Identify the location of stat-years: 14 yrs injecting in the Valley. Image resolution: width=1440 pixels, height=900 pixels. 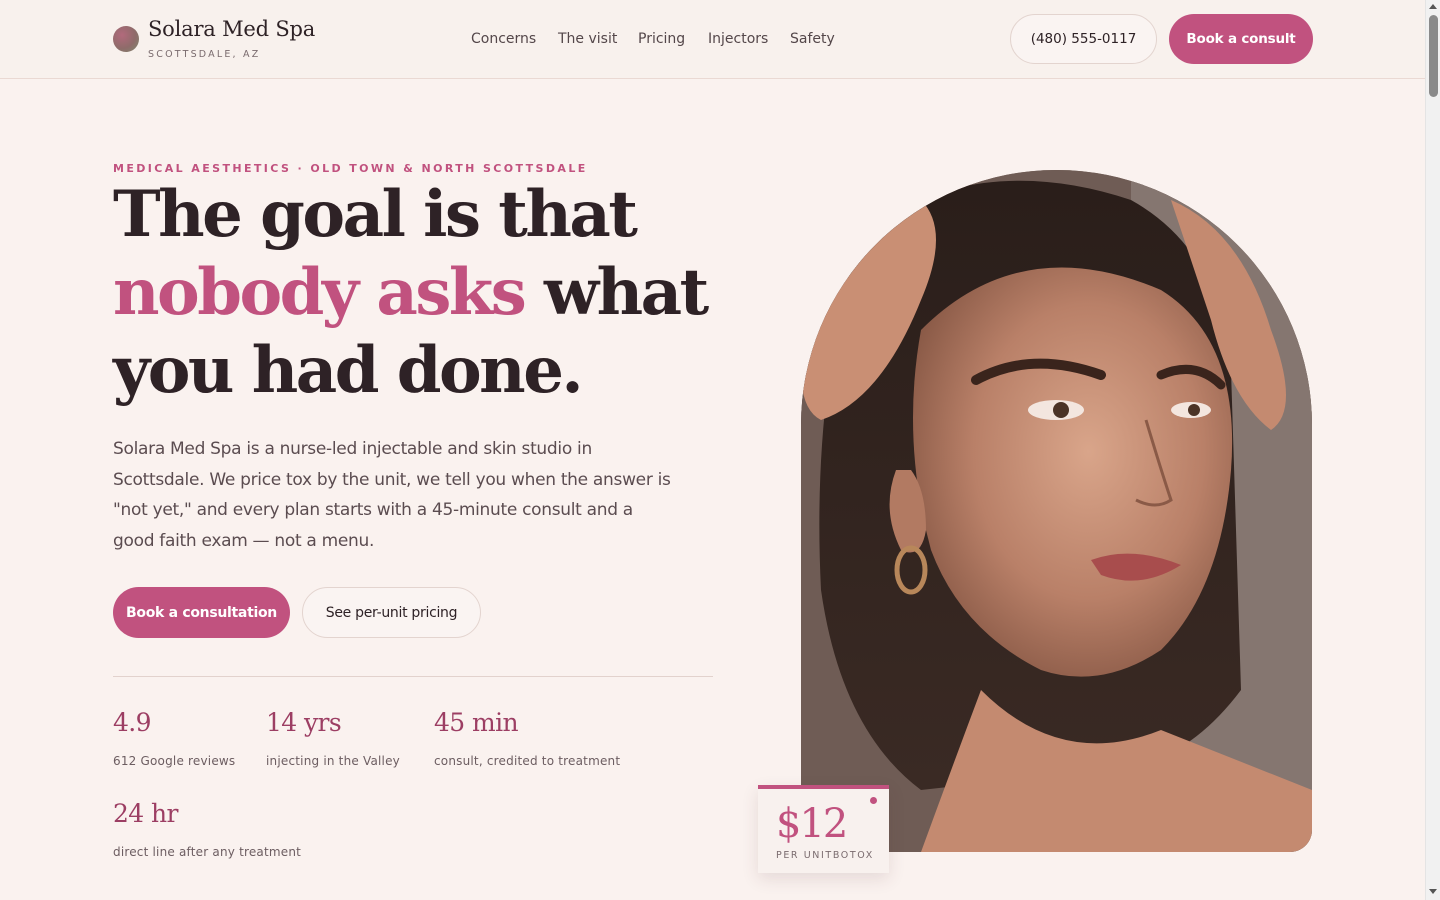
(333, 738).